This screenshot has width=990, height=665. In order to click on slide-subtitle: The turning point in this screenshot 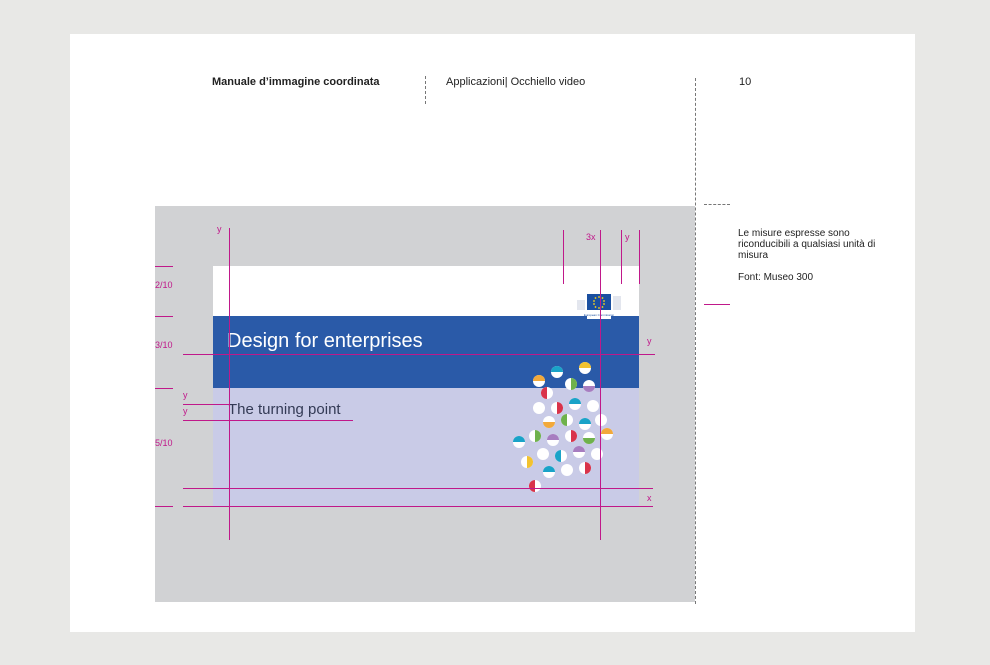, I will do `click(284, 409)`.